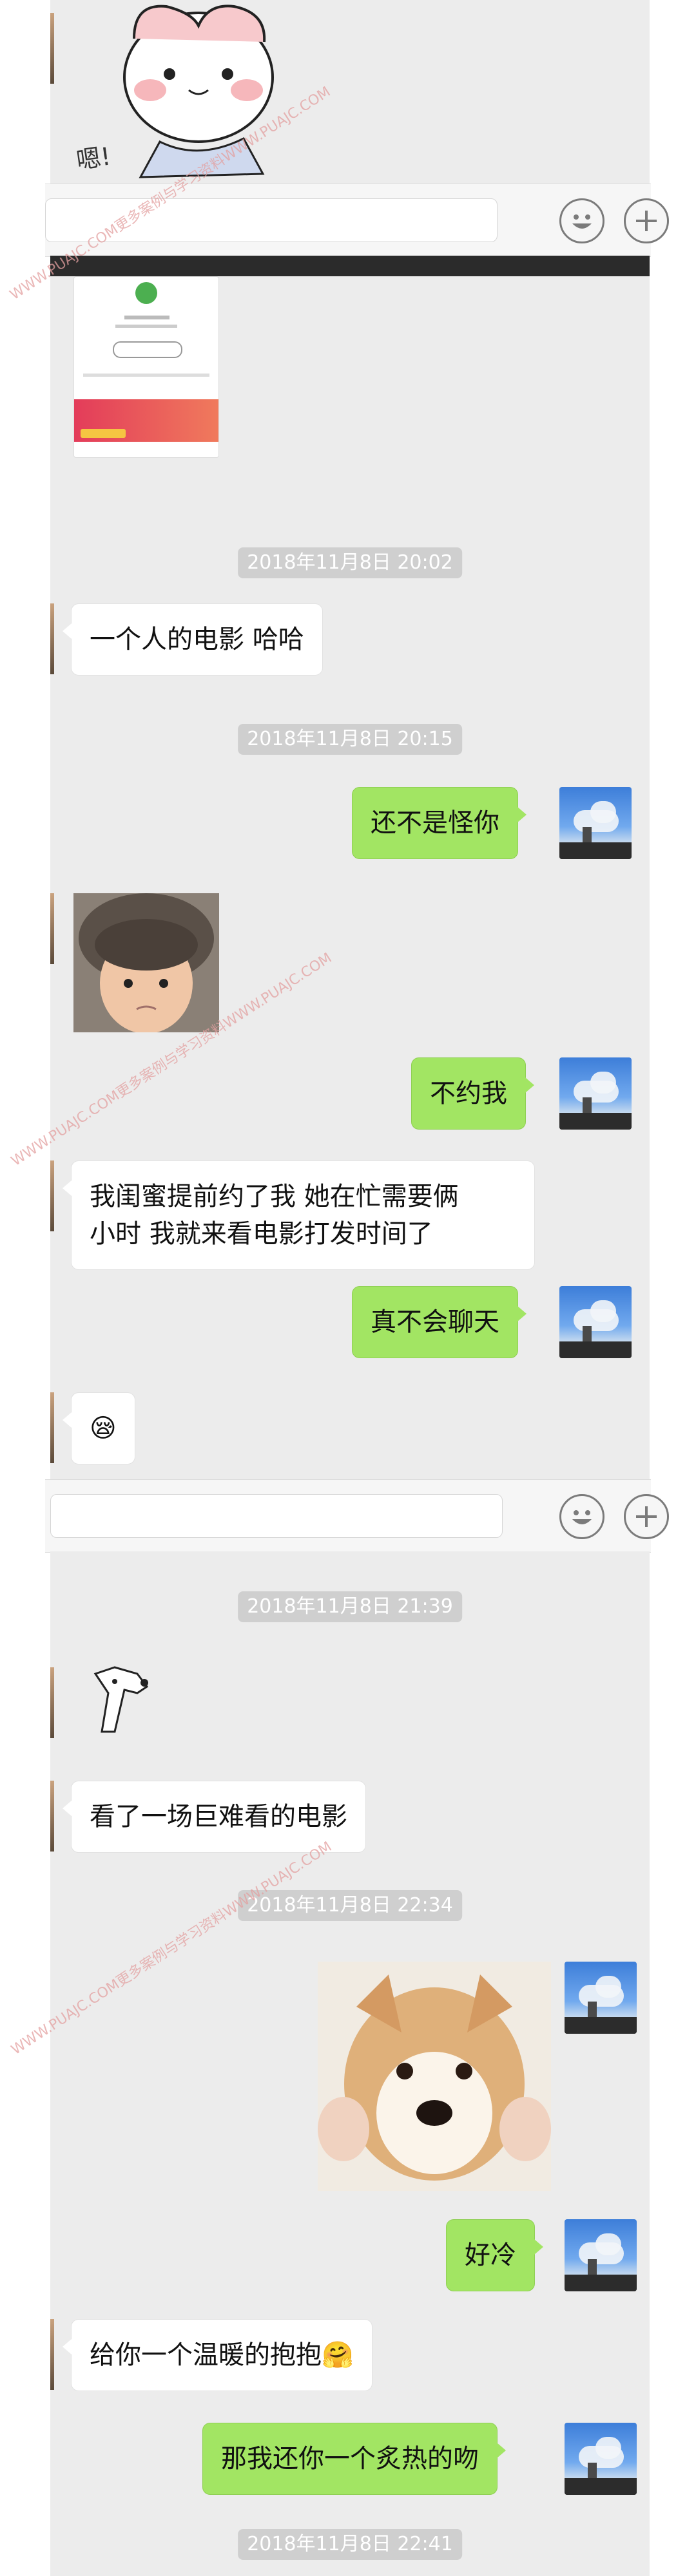 This screenshot has width=696, height=2576. I want to click on sticker-caption: 嗯!, so click(93, 159).